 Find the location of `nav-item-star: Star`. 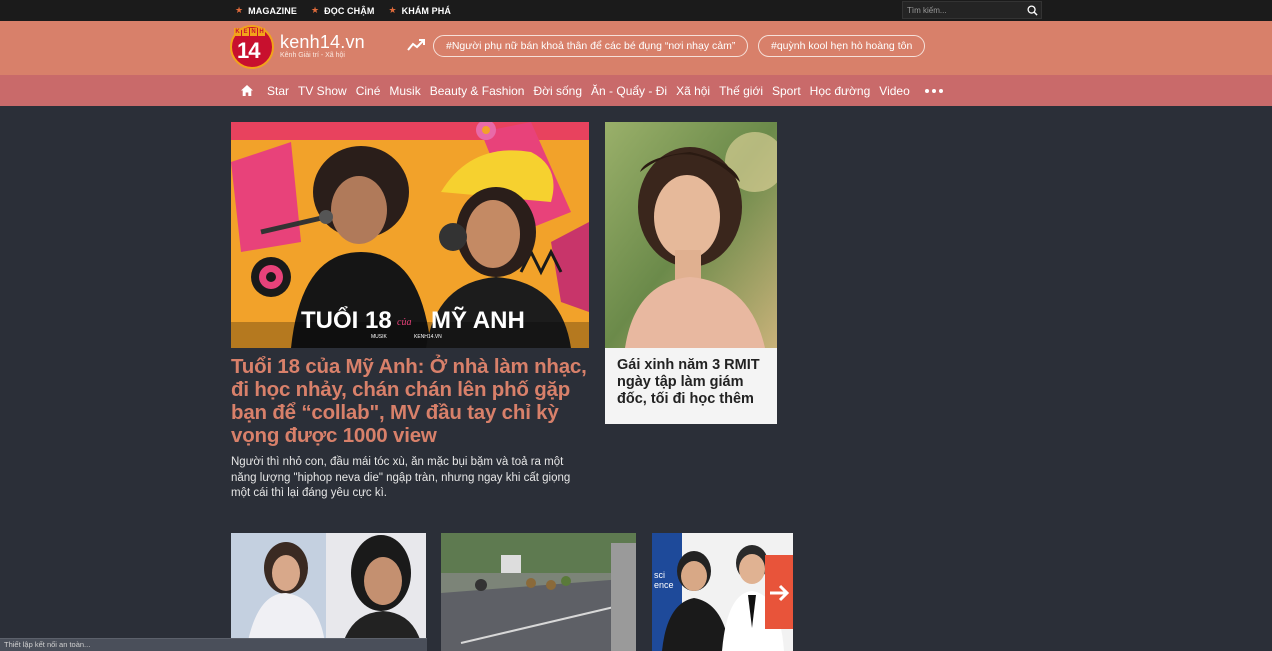

nav-item-star: Star is located at coordinates (278, 91).